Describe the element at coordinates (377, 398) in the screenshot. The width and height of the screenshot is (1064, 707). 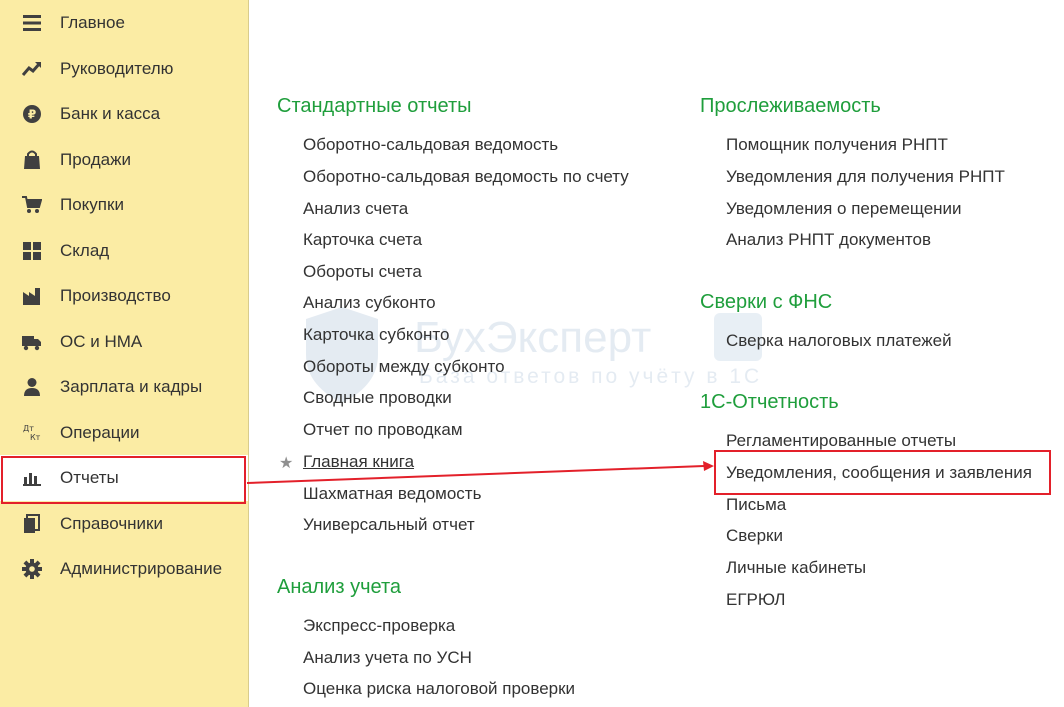
I see `link-report: Сводные проводки` at that location.